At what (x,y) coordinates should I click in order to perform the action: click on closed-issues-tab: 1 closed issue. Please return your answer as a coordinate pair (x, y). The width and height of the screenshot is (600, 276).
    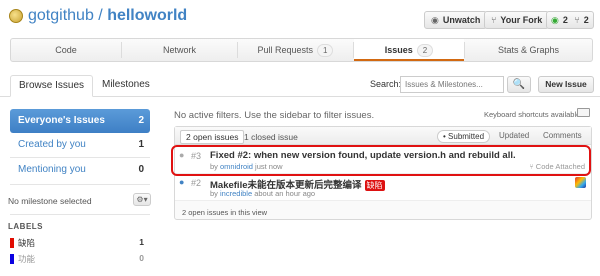
    Looking at the image, I should click on (271, 137).